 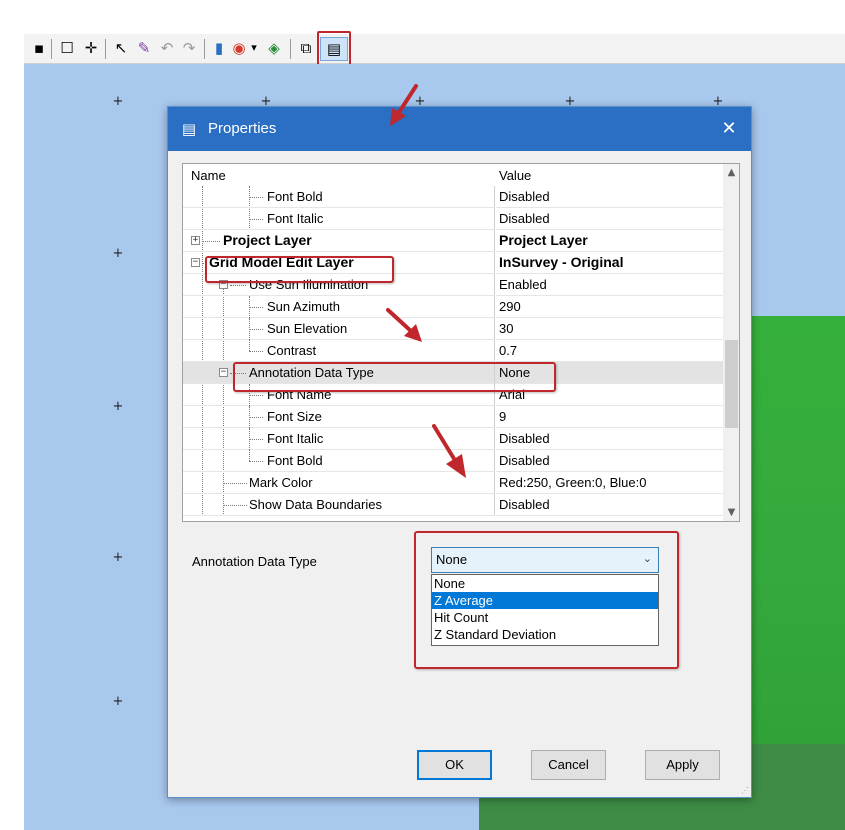 What do you see at coordinates (609, 329) in the screenshot?
I see `property-value: 30` at bounding box center [609, 329].